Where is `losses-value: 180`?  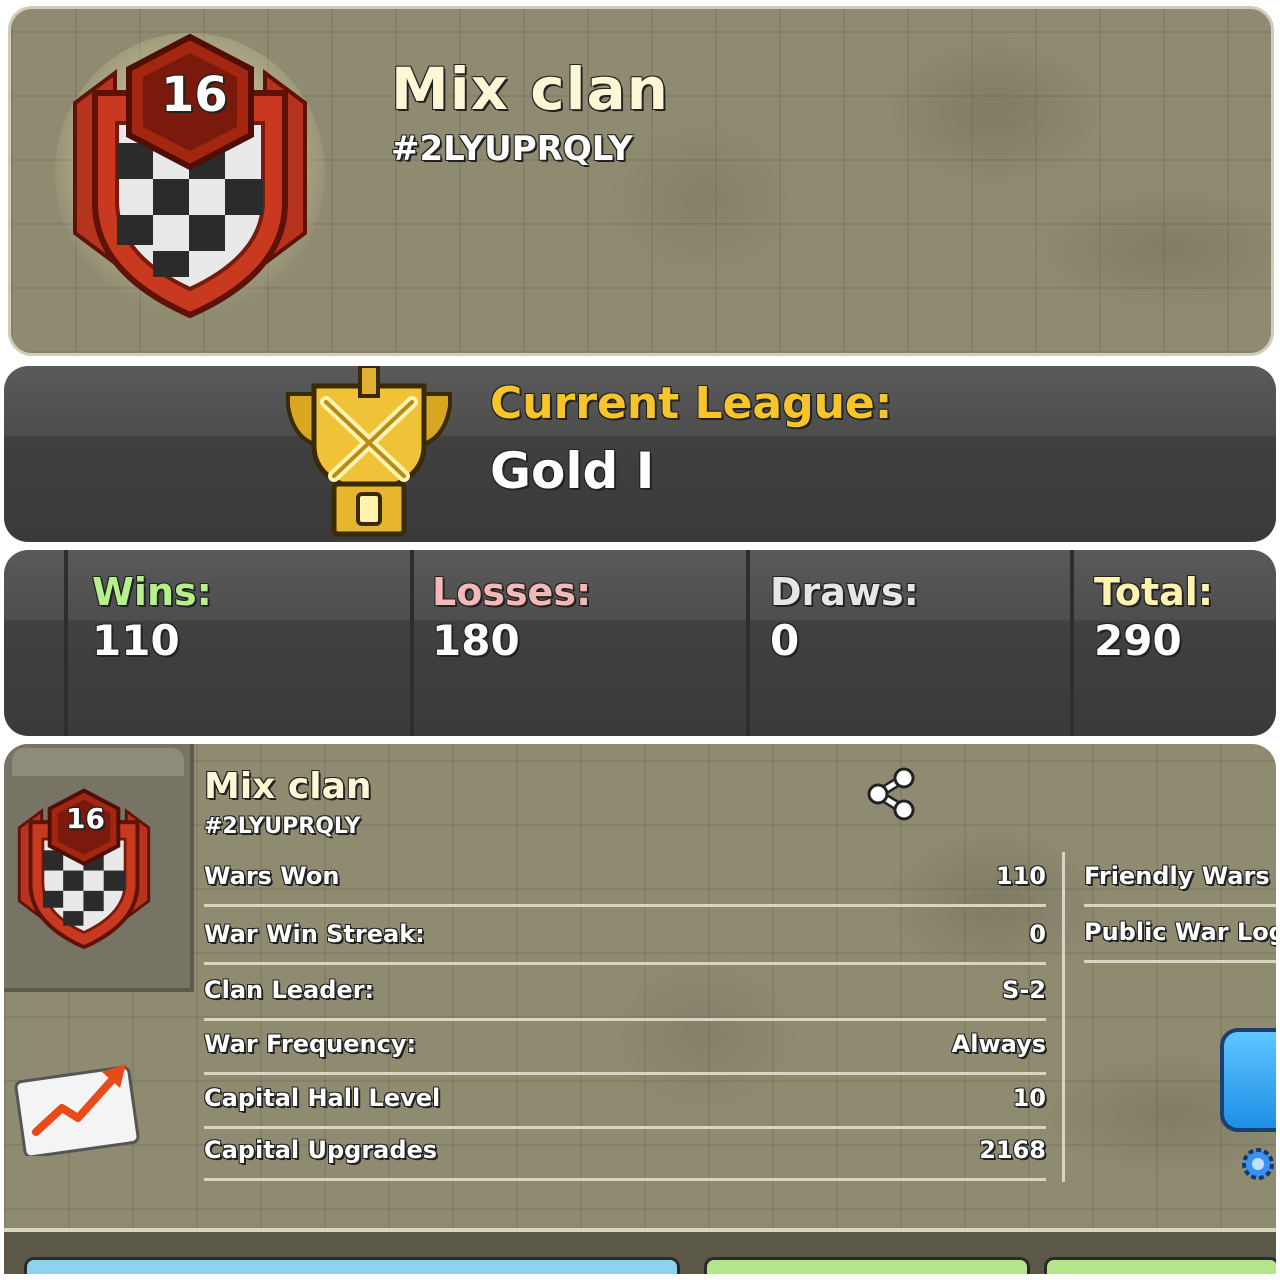
losses-value: 180 is located at coordinates (476, 640).